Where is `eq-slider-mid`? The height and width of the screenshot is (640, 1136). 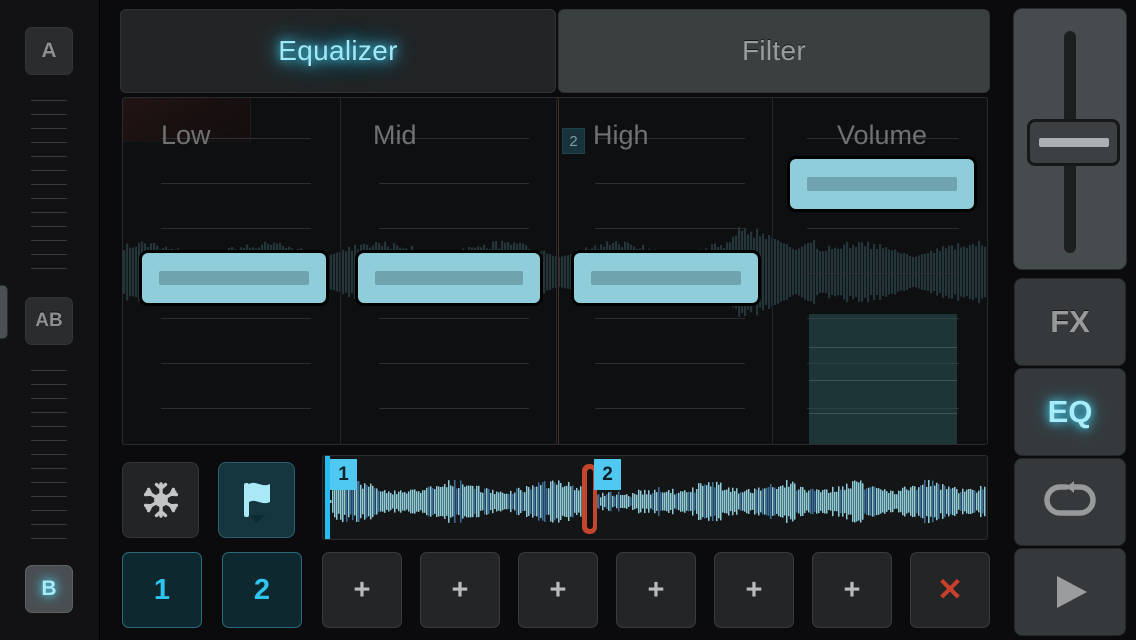 eq-slider-mid is located at coordinates (449, 278).